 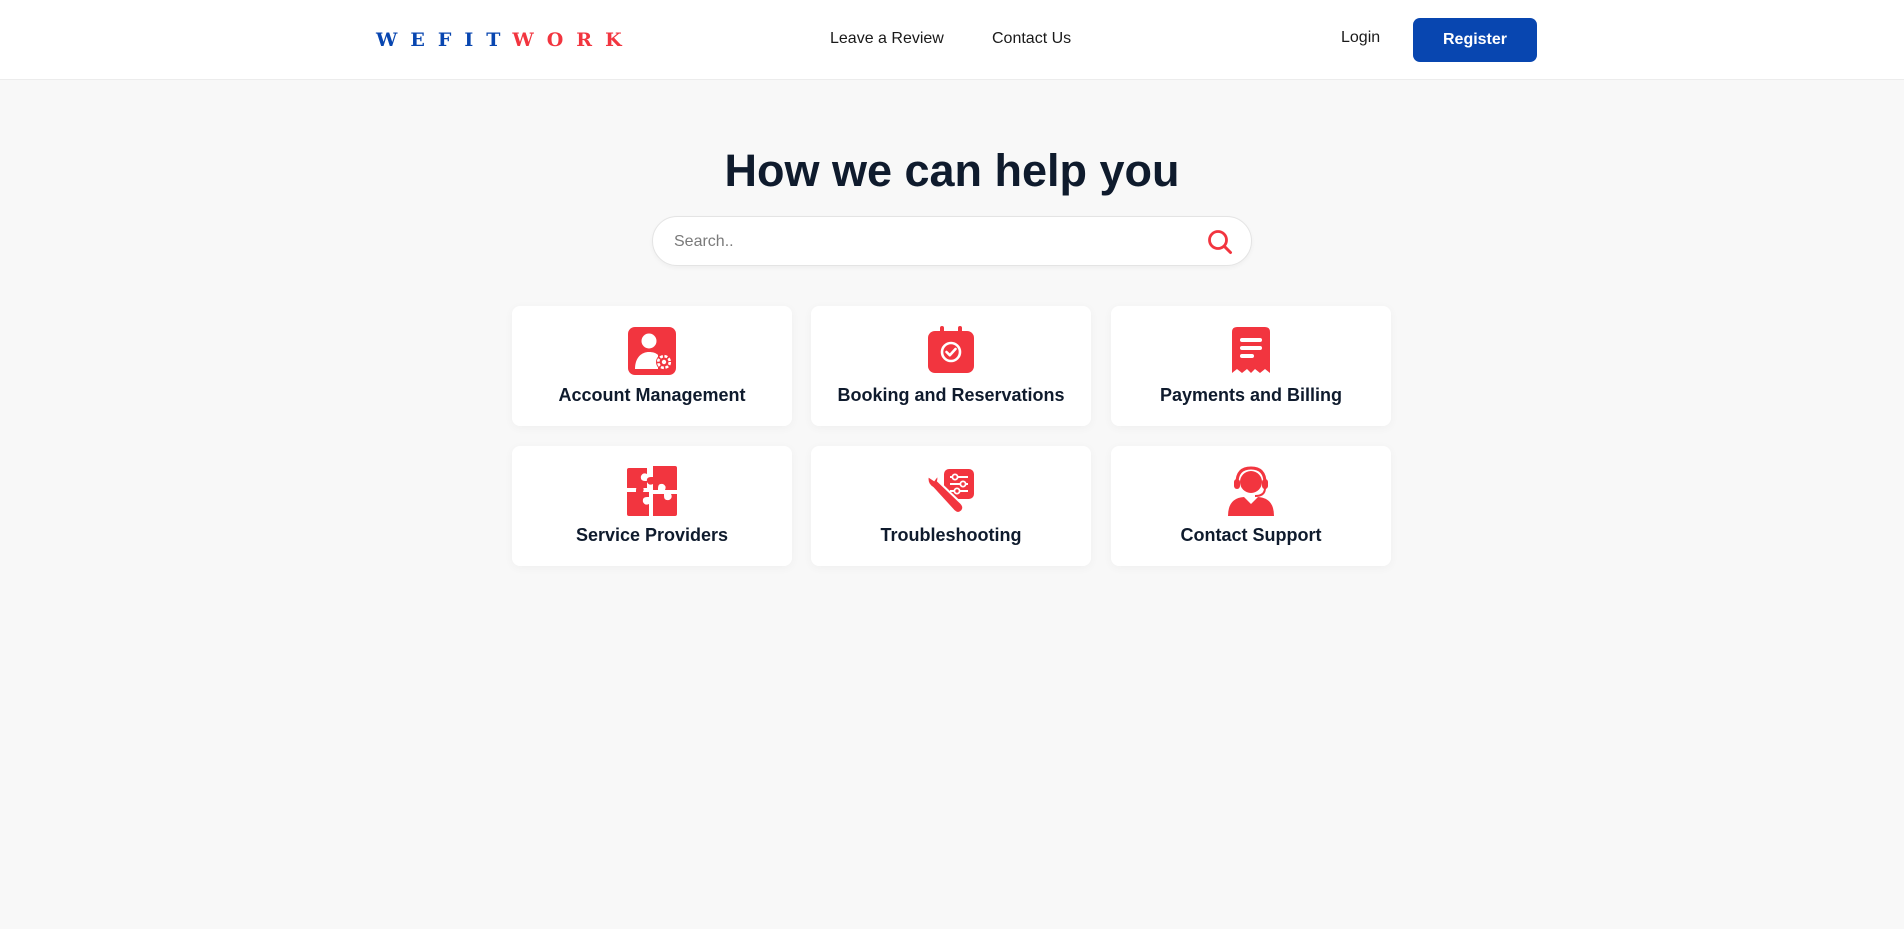 I want to click on nav-contact-us-link: Contact Us, so click(x=1031, y=39).